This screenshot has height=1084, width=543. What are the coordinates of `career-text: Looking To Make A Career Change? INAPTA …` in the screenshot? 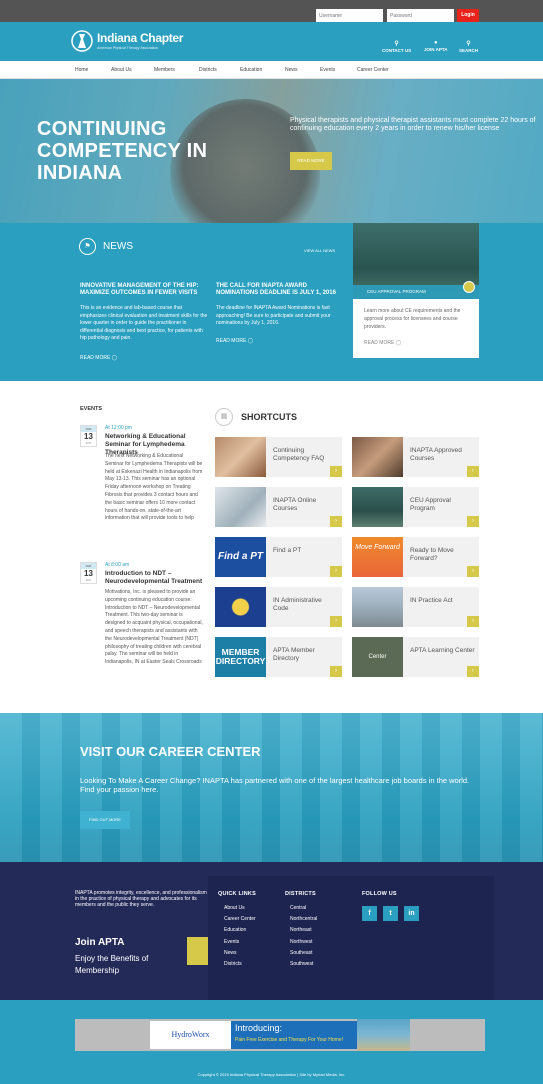 It's located at (275, 785).